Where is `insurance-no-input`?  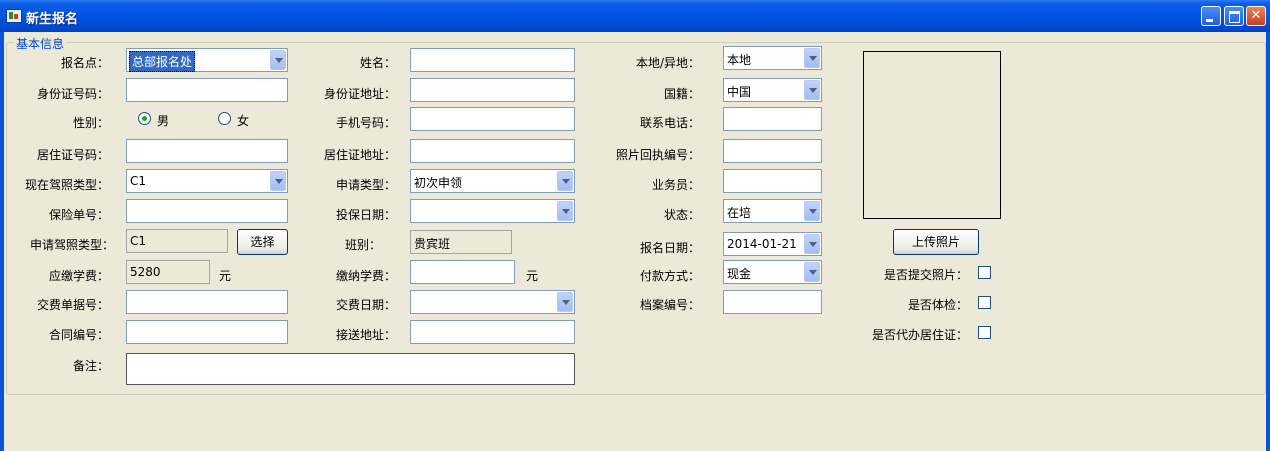
insurance-no-input is located at coordinates (207, 211).